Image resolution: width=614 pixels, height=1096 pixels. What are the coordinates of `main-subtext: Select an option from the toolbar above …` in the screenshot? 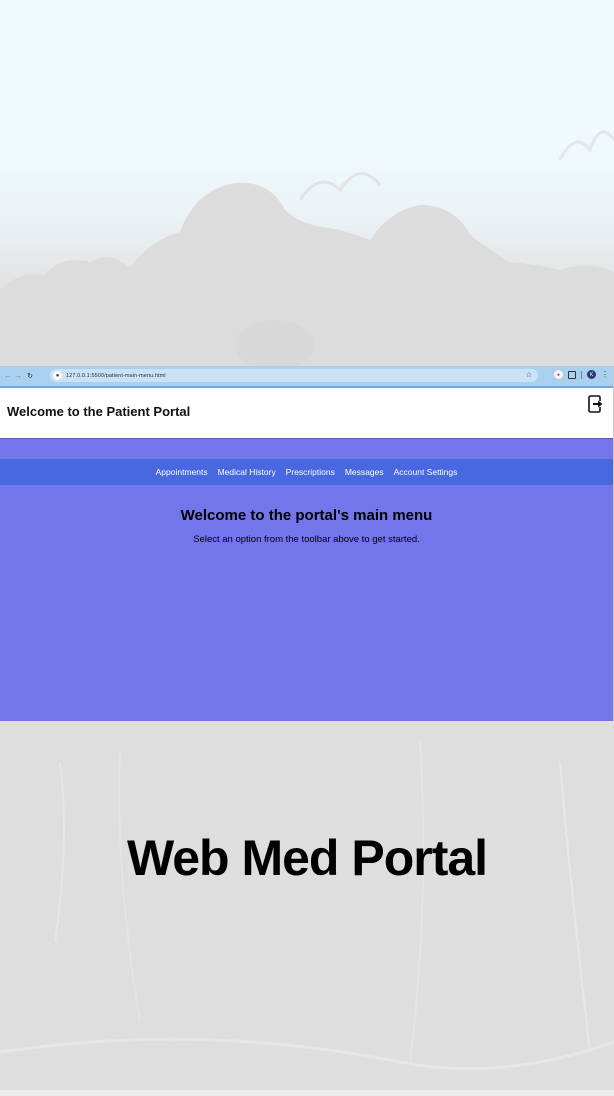 It's located at (306, 539).